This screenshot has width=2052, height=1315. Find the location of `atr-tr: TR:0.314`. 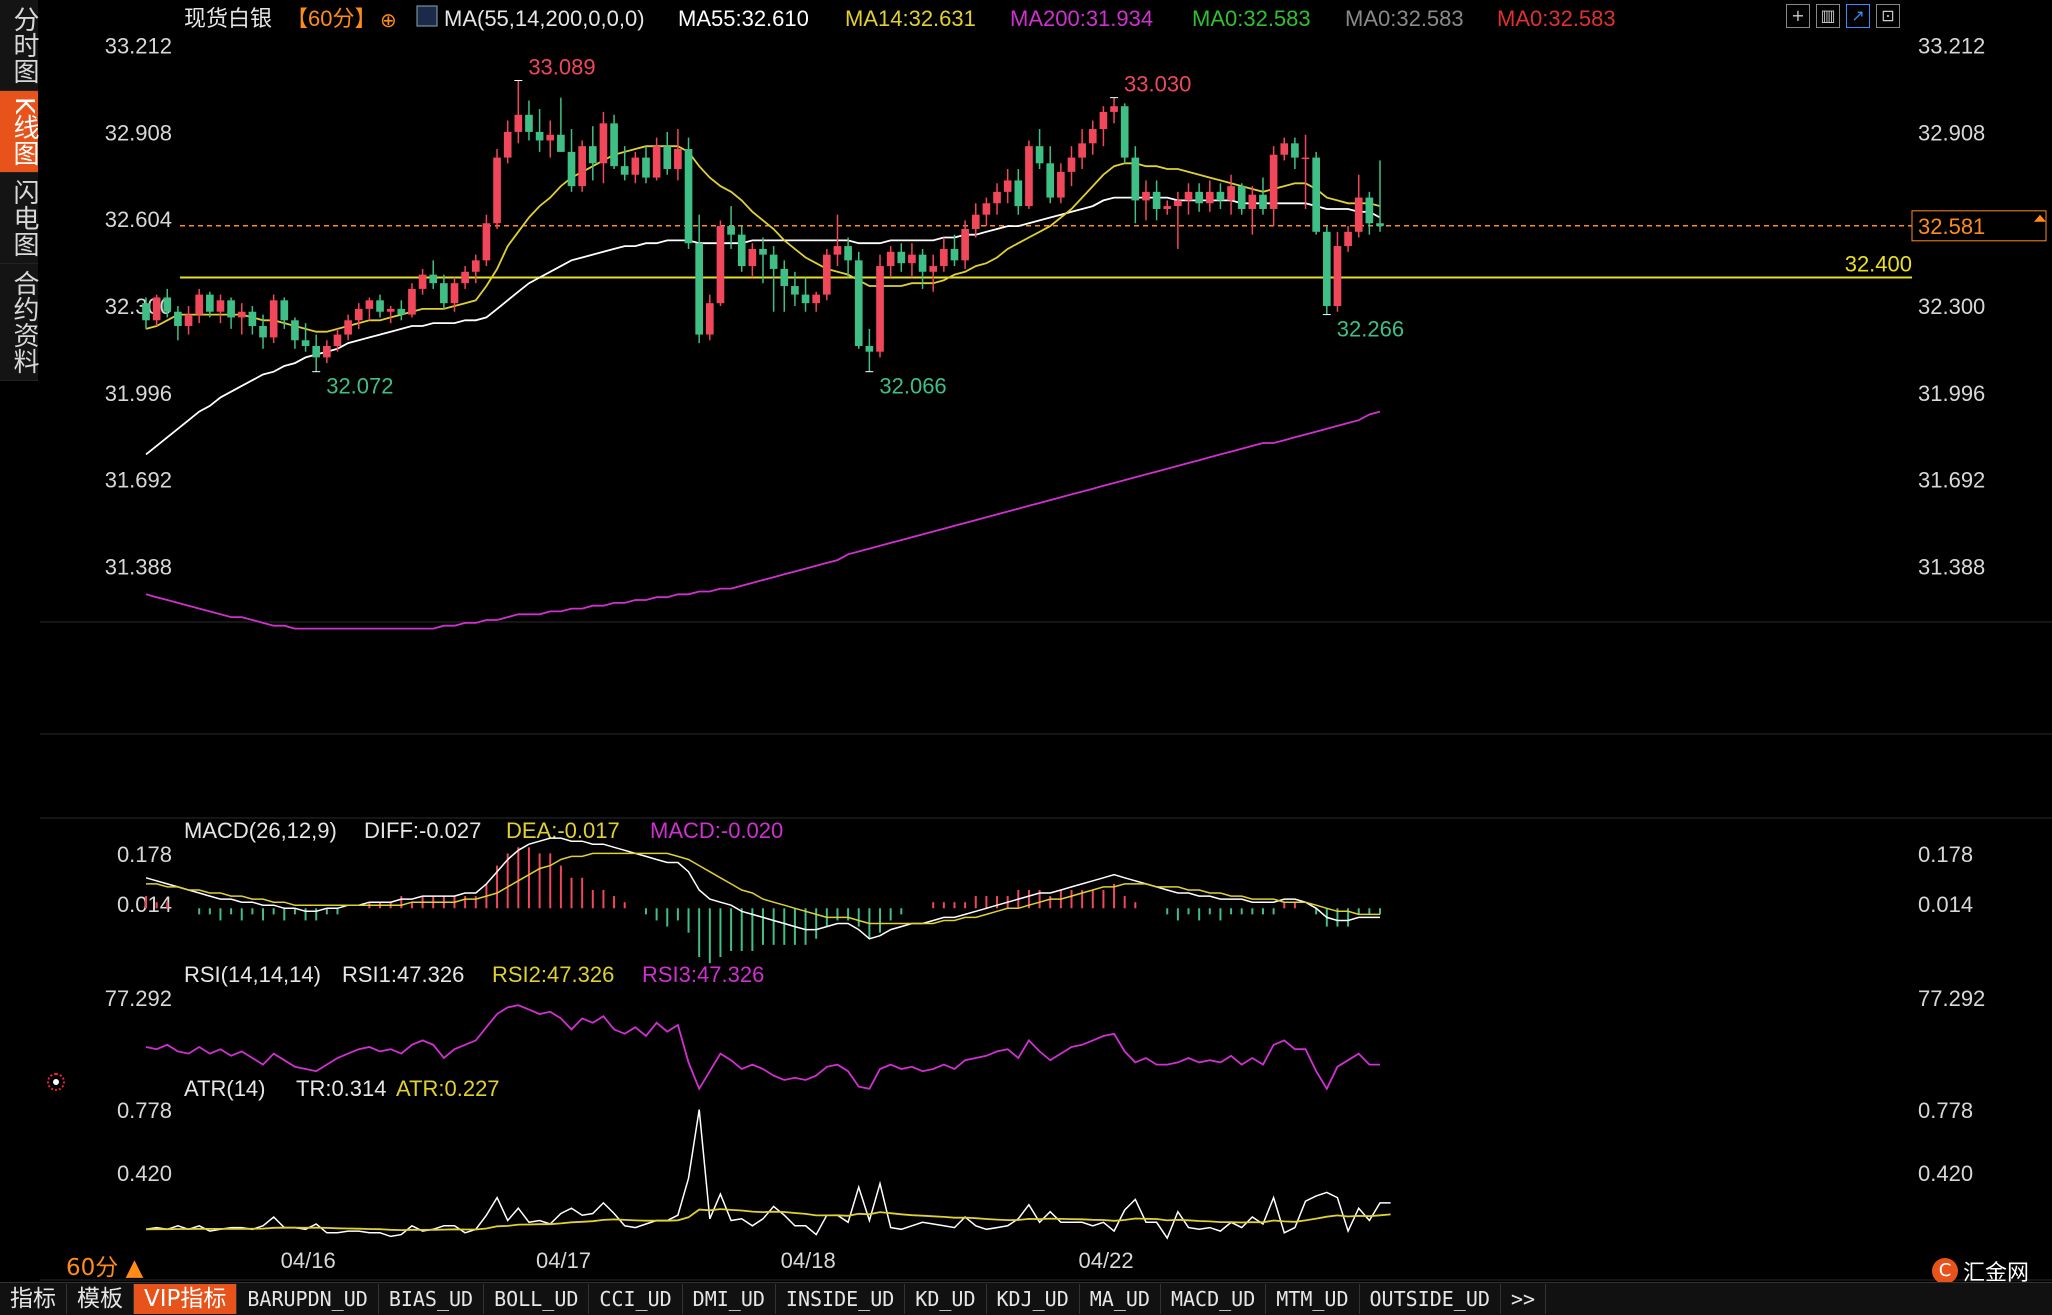

atr-tr: TR:0.314 is located at coordinates (341, 1088).